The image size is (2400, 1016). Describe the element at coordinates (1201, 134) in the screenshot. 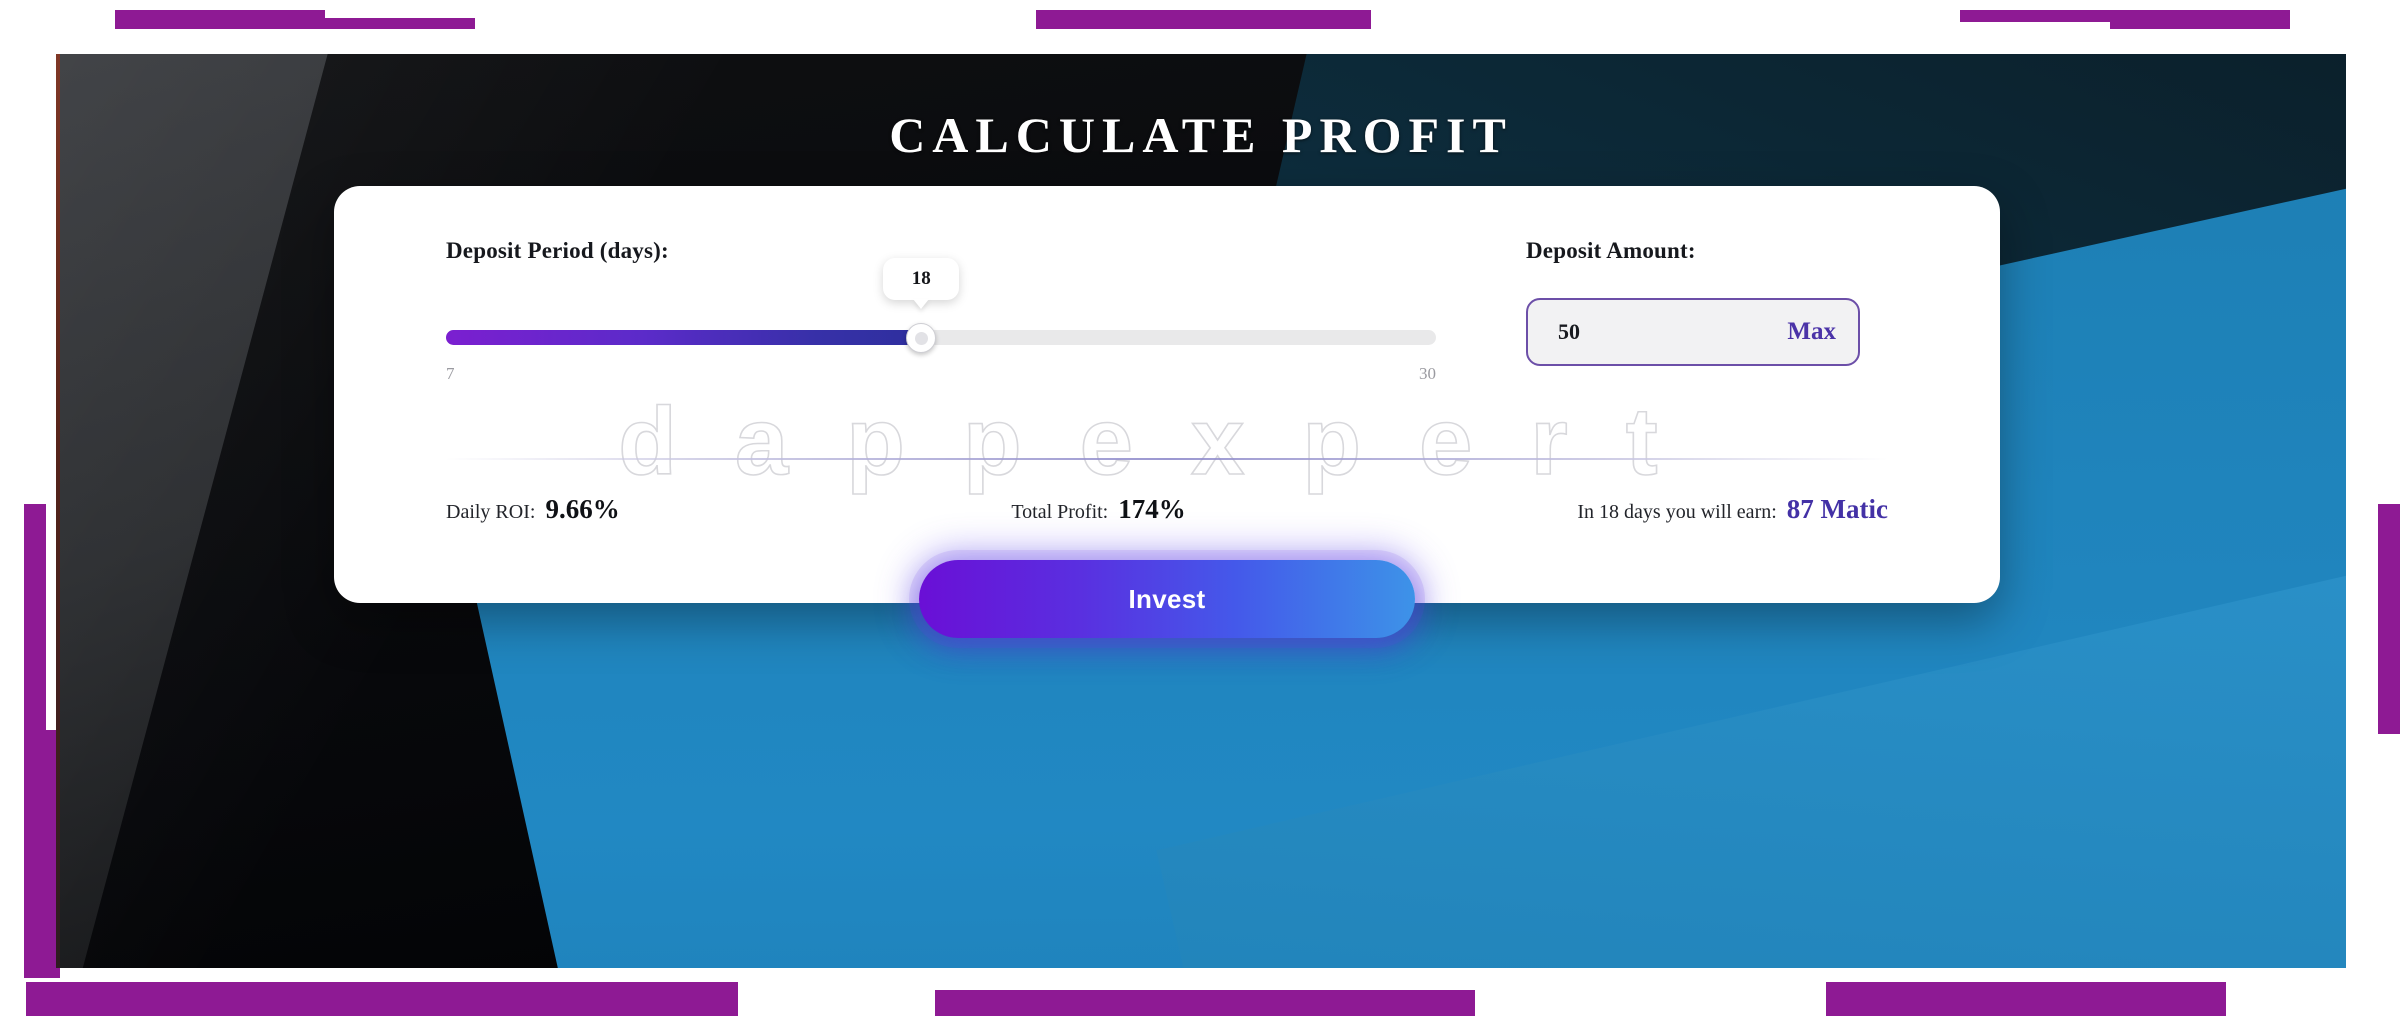

I see `page-title: CALCULATE PROFIT` at that location.